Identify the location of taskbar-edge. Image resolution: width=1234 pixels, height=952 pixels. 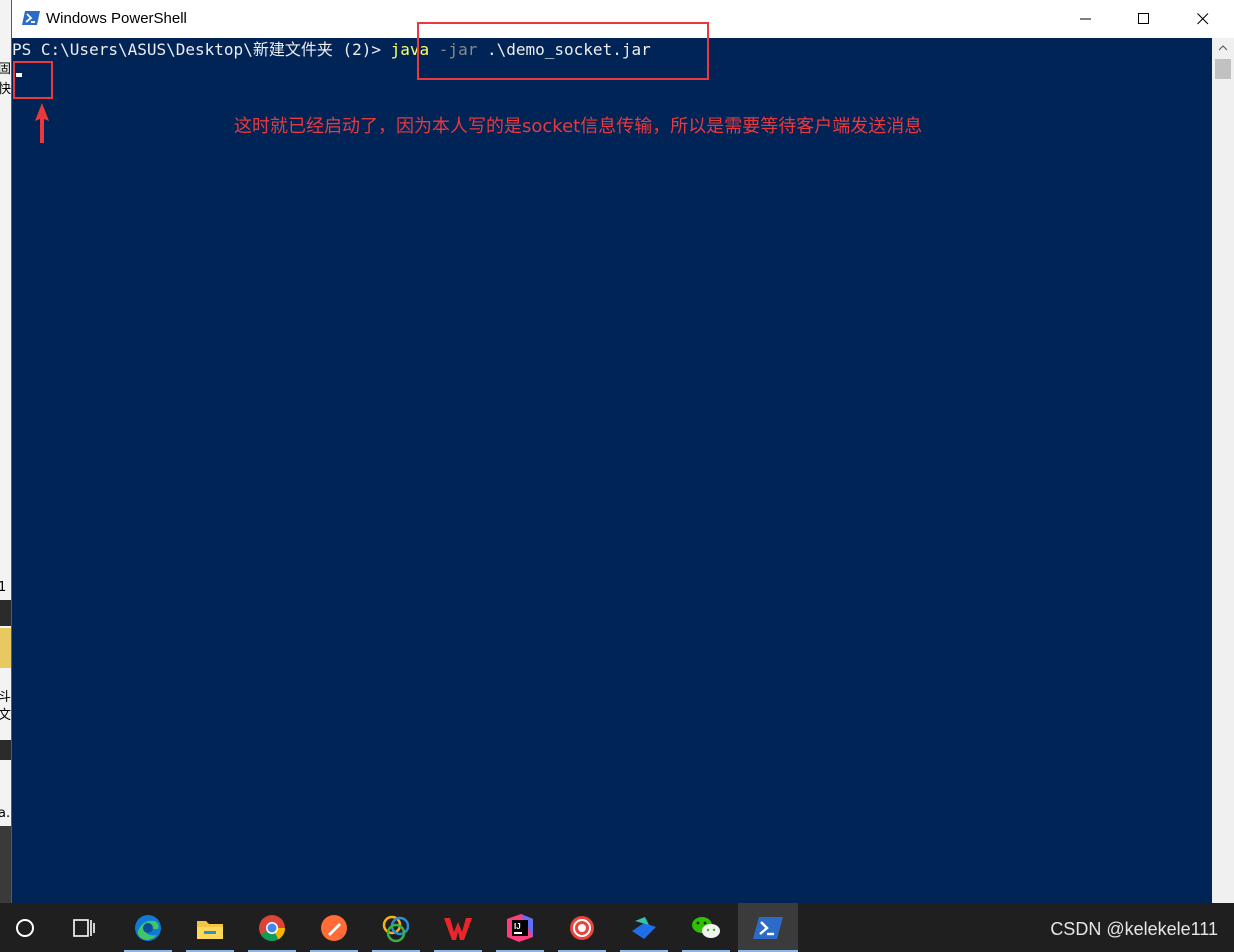
(148, 927).